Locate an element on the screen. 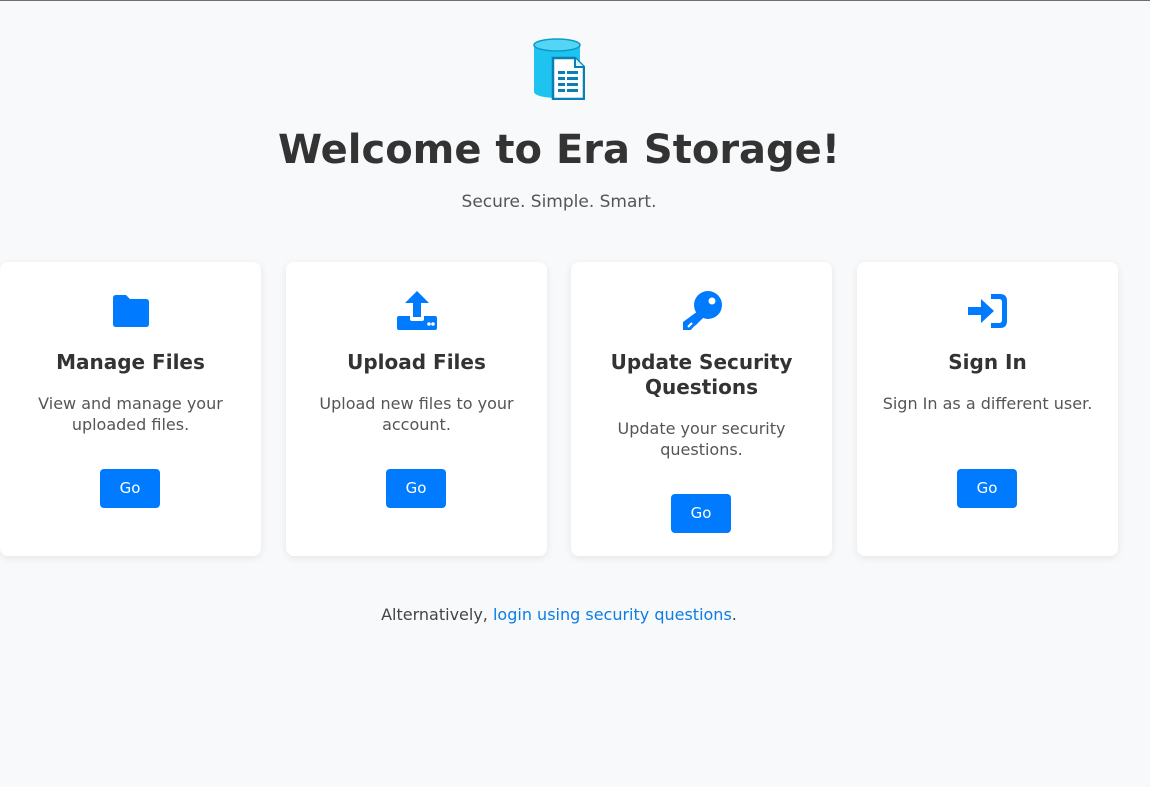 The height and width of the screenshot is (787, 1150). page-title: Welcome to Era Storage! is located at coordinates (559, 150).